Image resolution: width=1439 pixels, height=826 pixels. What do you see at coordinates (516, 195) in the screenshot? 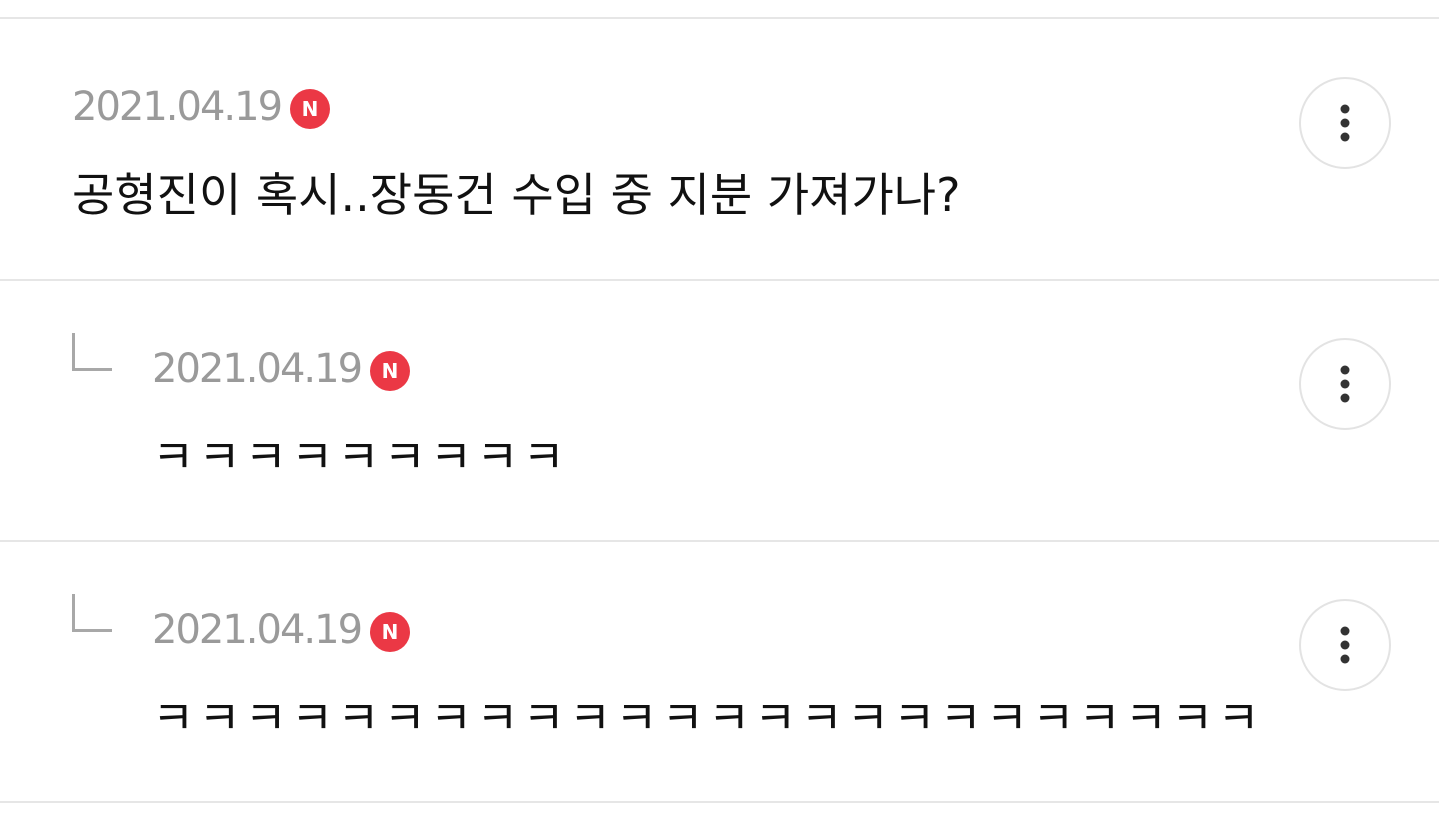
I see `comment-text: 공형진이 혹시..장동건 수입 중 지분 가져가나?` at bounding box center [516, 195].